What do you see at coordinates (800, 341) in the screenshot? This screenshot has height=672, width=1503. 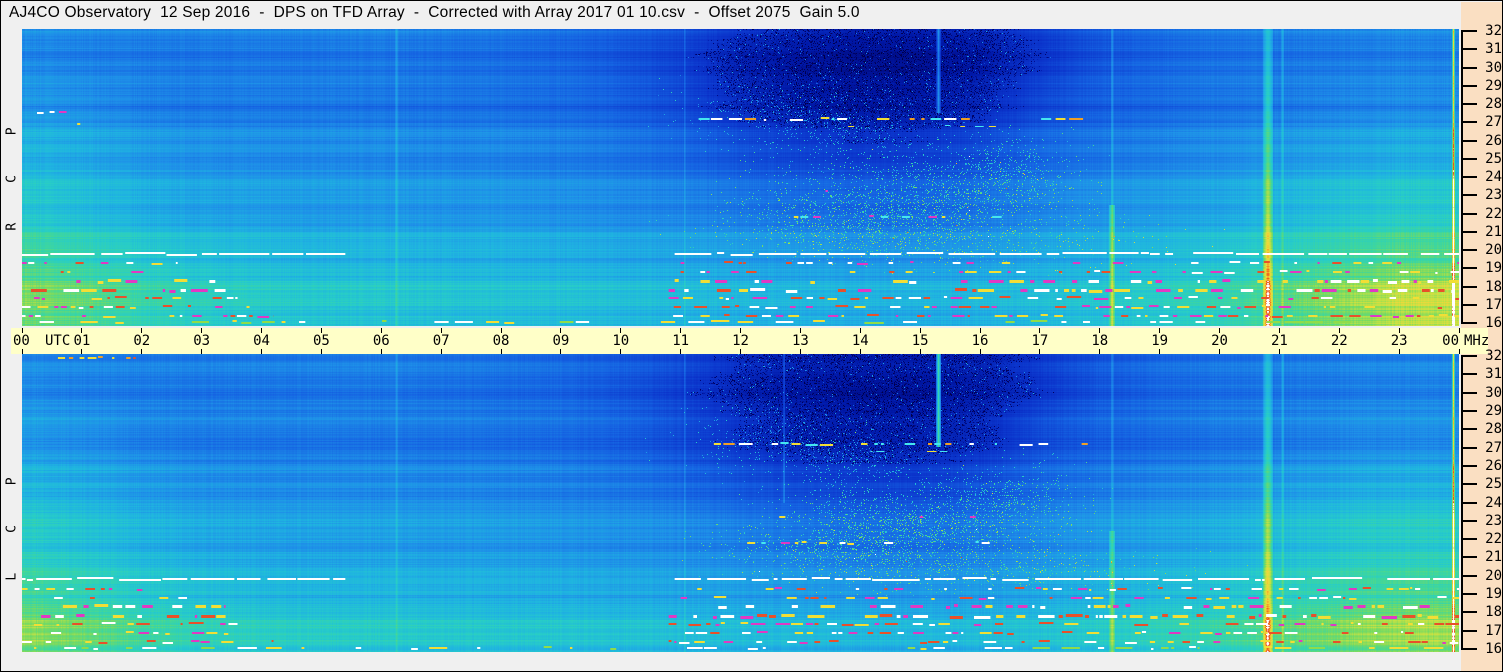 I see `hour-label: 13` at bounding box center [800, 341].